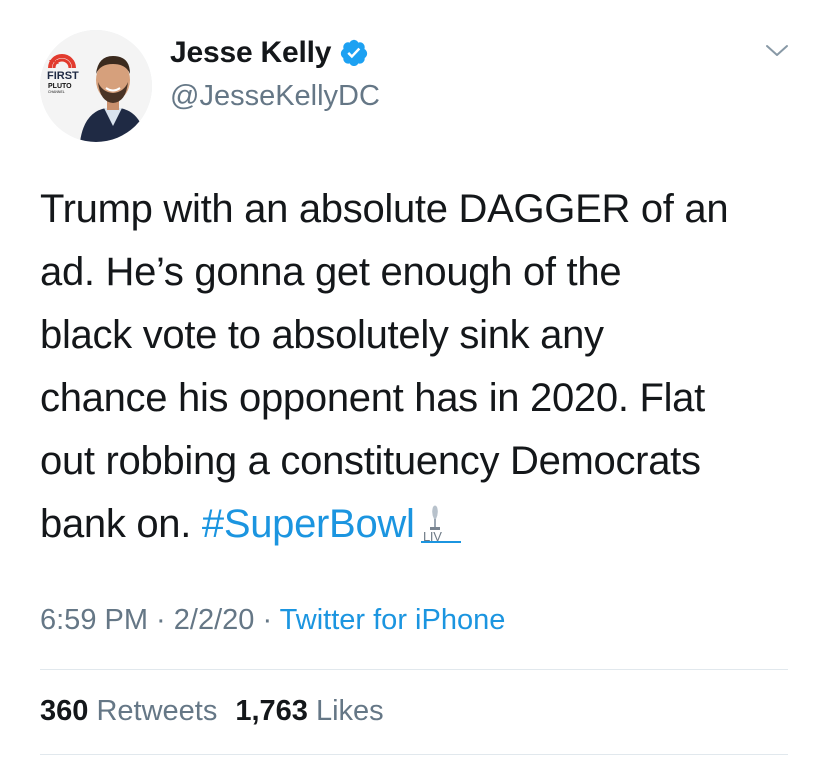 The image size is (828, 782). What do you see at coordinates (275, 96) in the screenshot?
I see `author-handle: @JesseKellyDC` at bounding box center [275, 96].